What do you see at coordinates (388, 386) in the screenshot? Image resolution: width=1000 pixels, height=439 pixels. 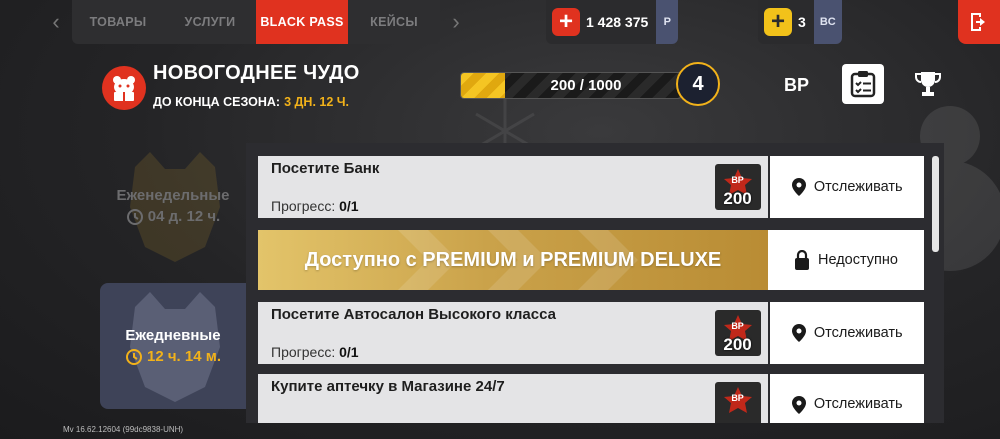 I see `task-title: Купите аптечку в Магазине 24/7` at bounding box center [388, 386].